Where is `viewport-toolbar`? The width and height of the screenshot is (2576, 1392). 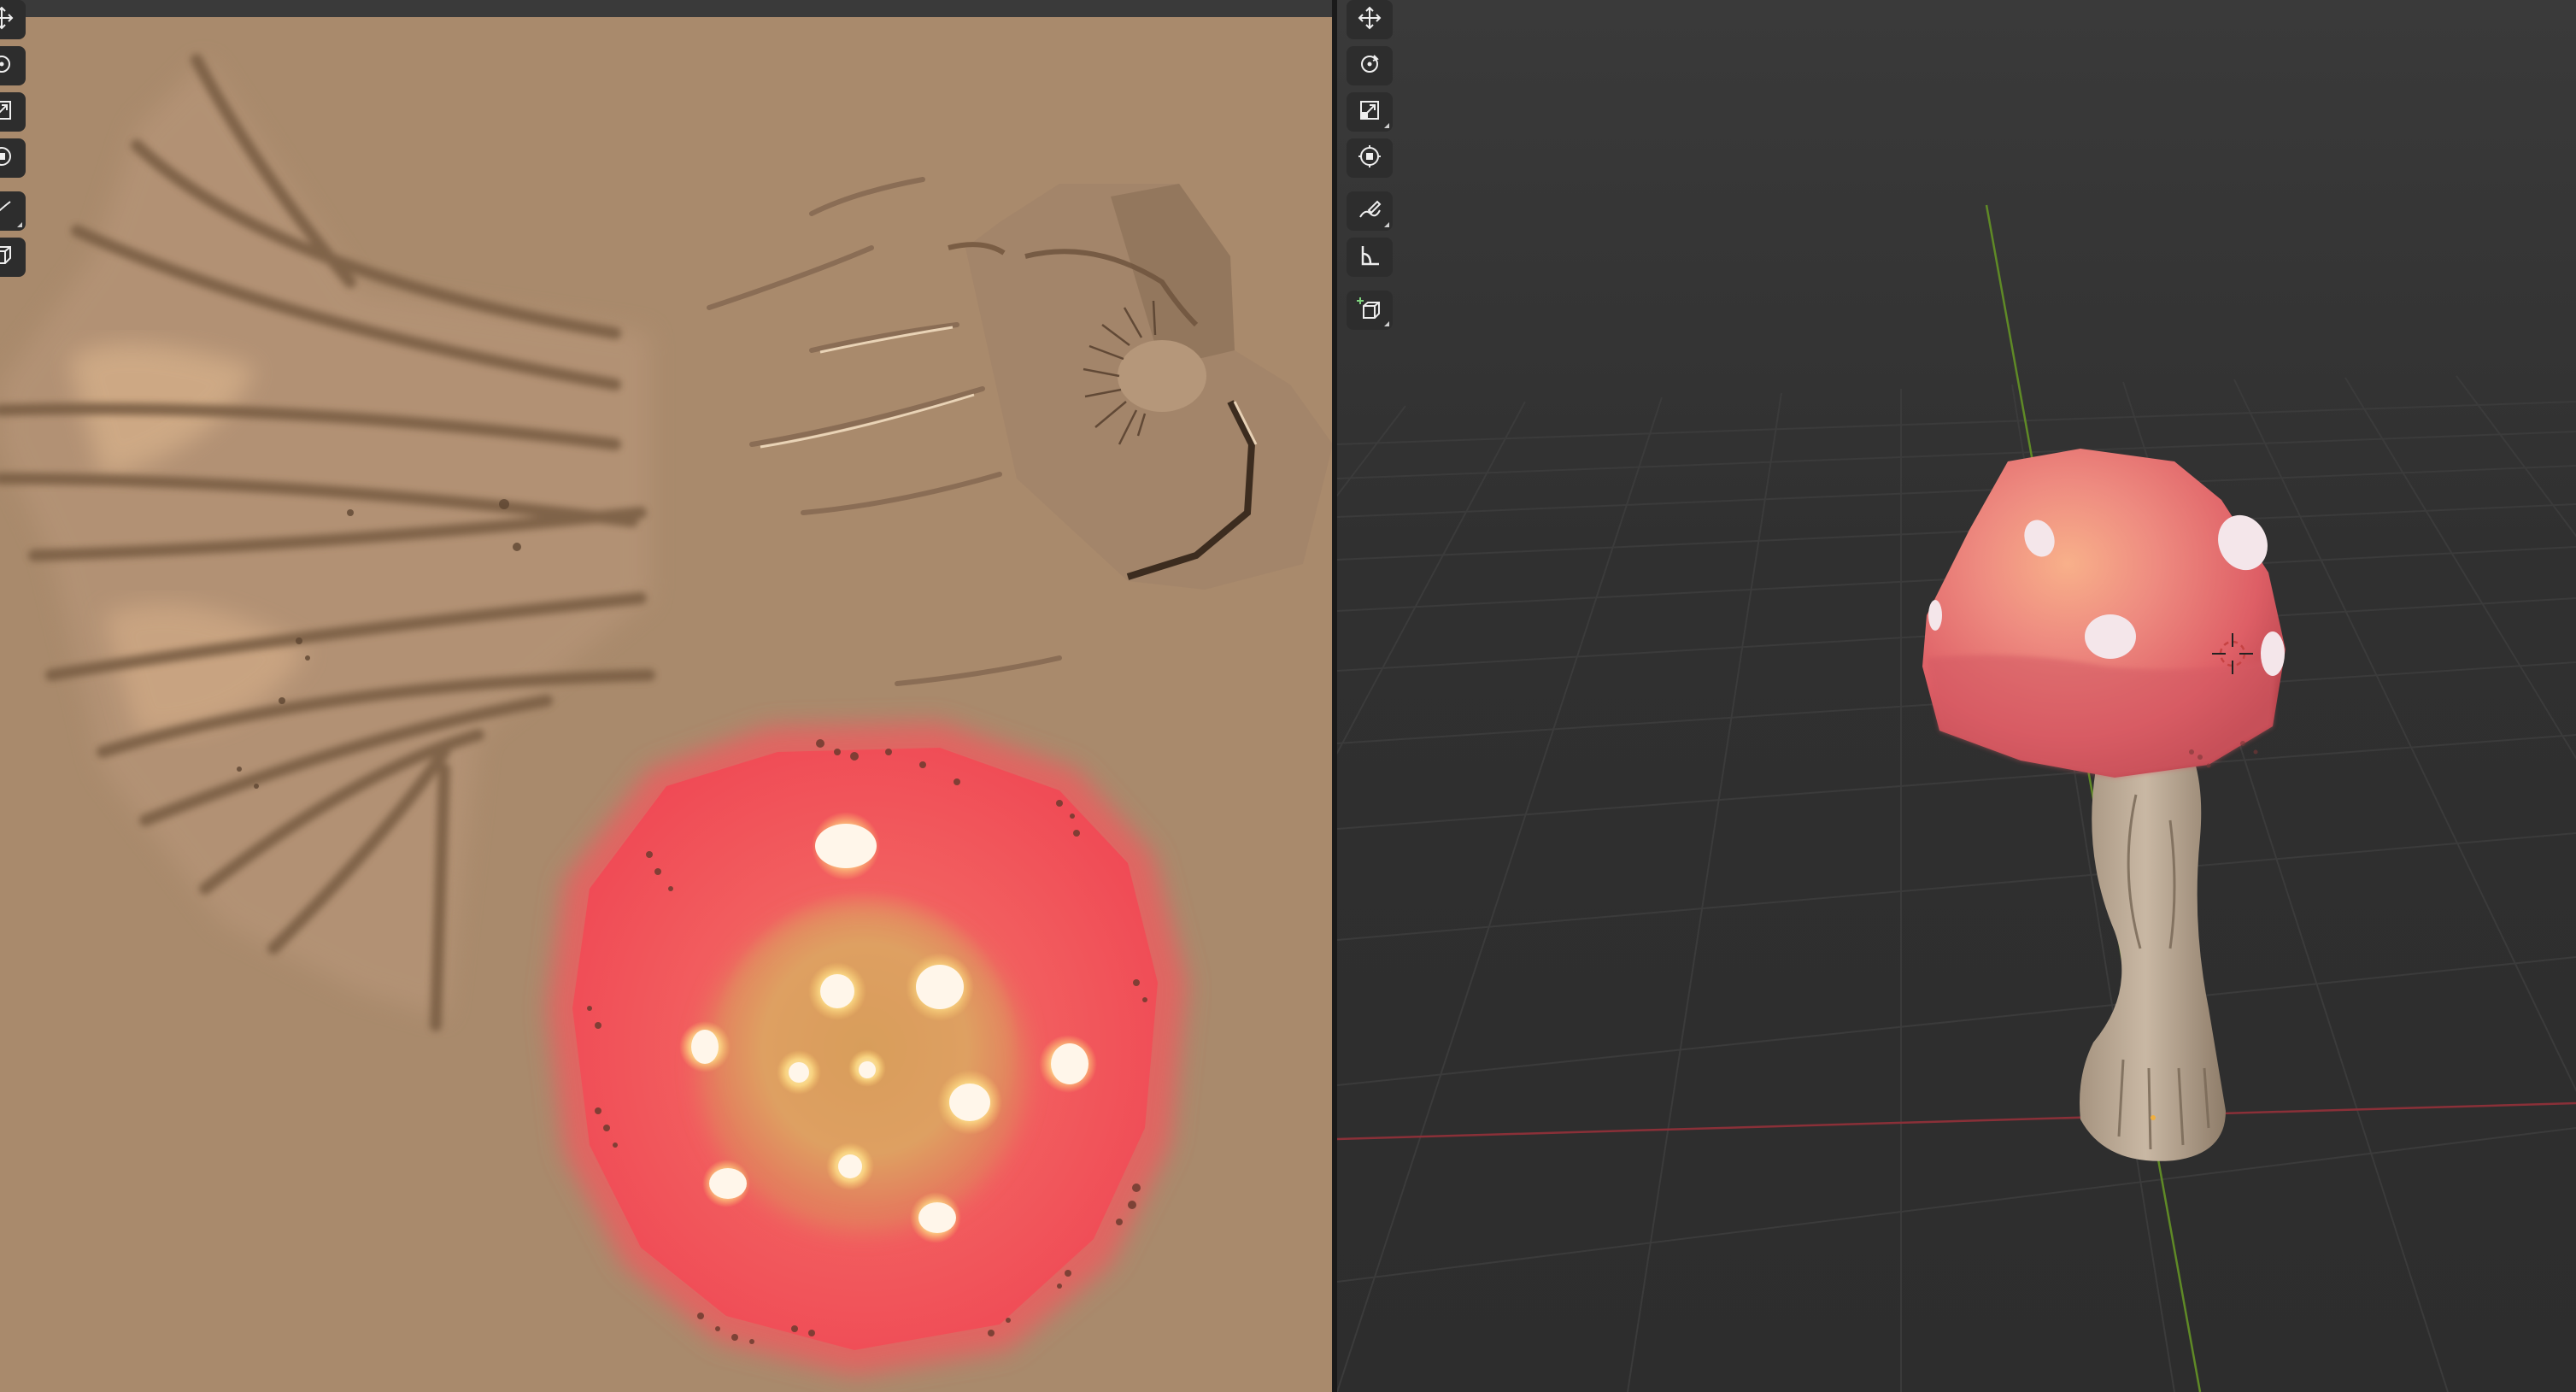 viewport-toolbar is located at coordinates (1370, 165).